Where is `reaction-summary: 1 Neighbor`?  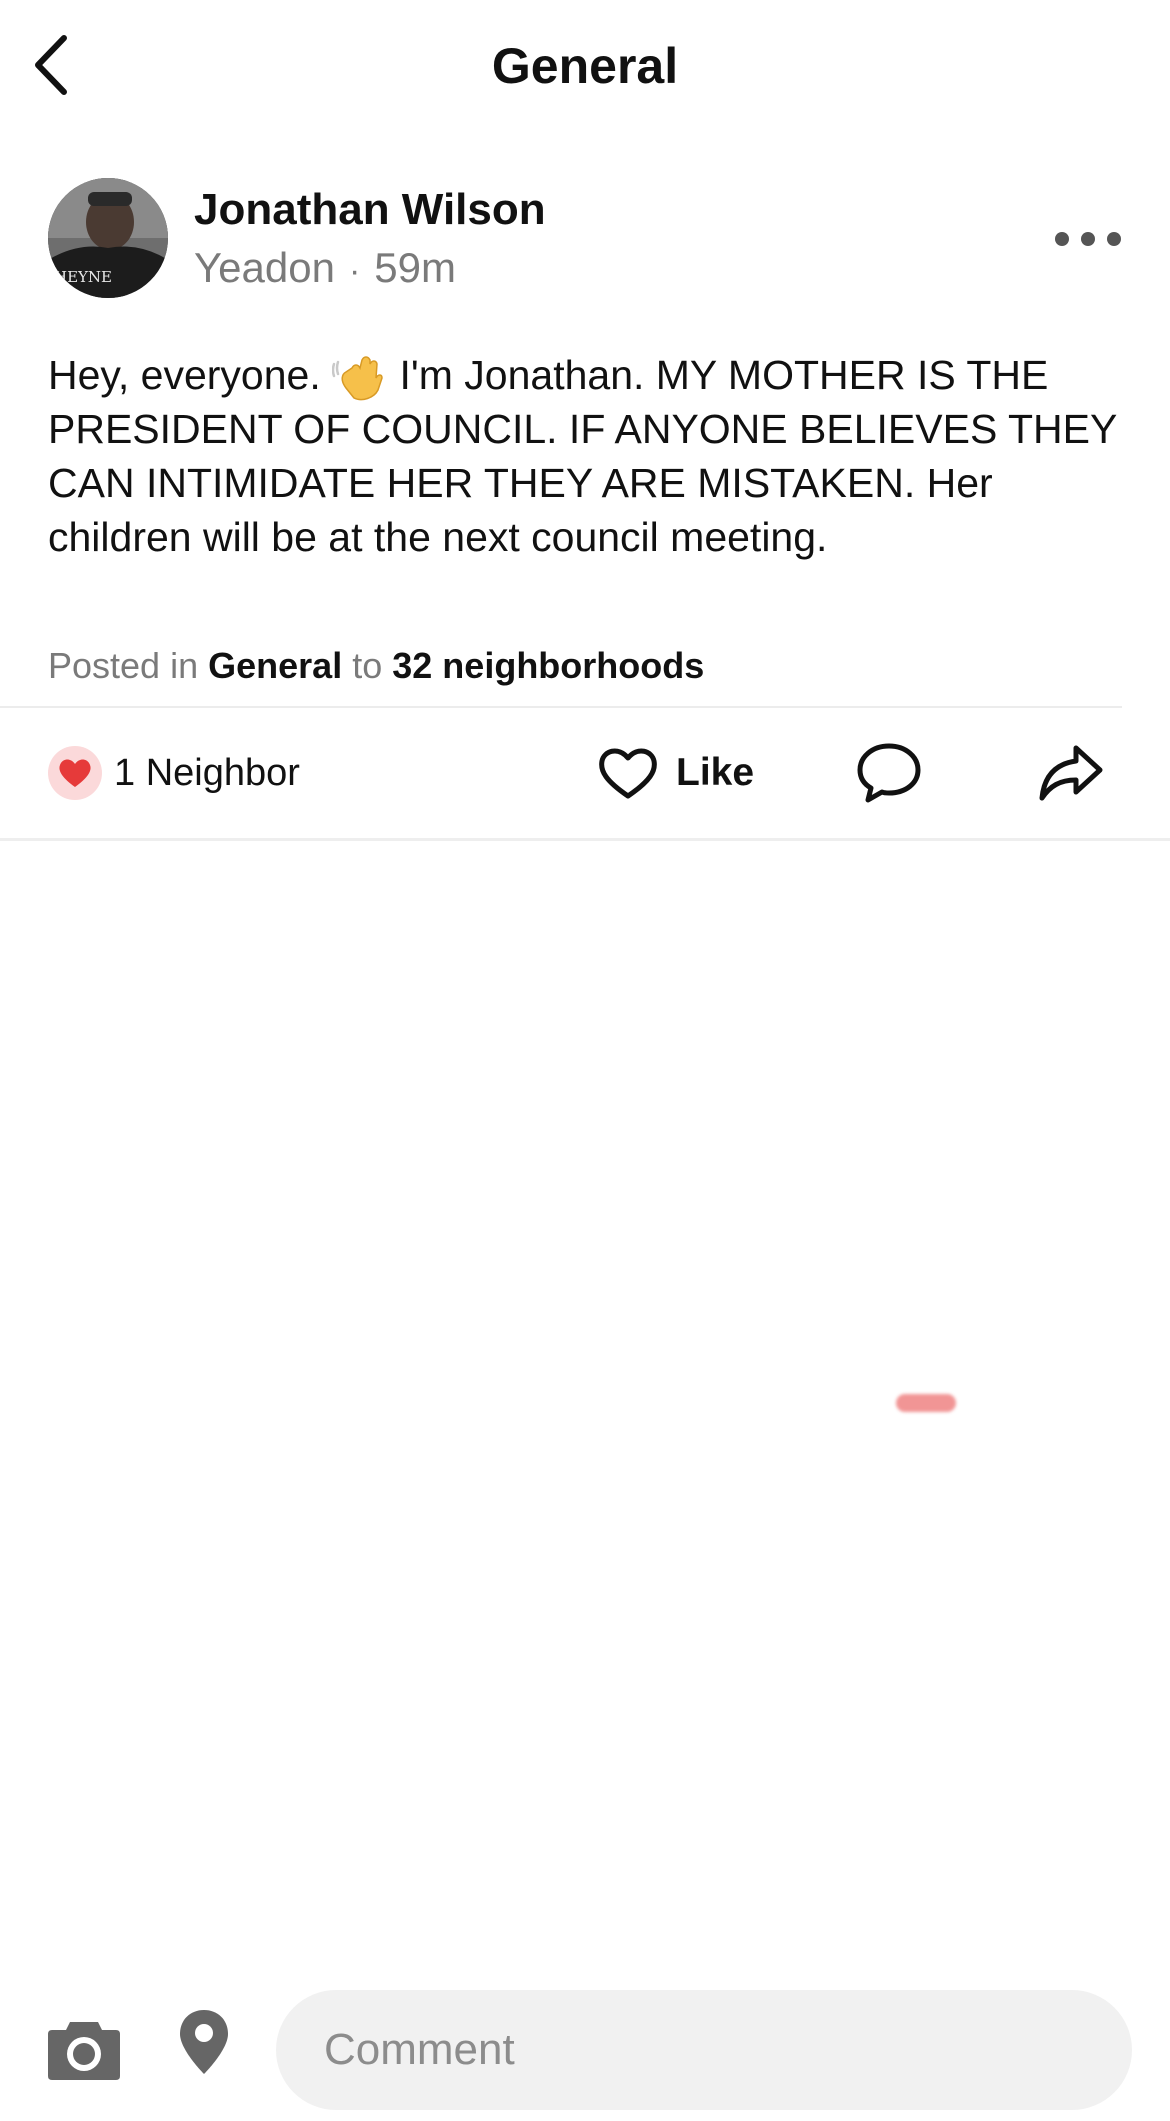
reaction-summary: 1 Neighbor is located at coordinates (174, 773).